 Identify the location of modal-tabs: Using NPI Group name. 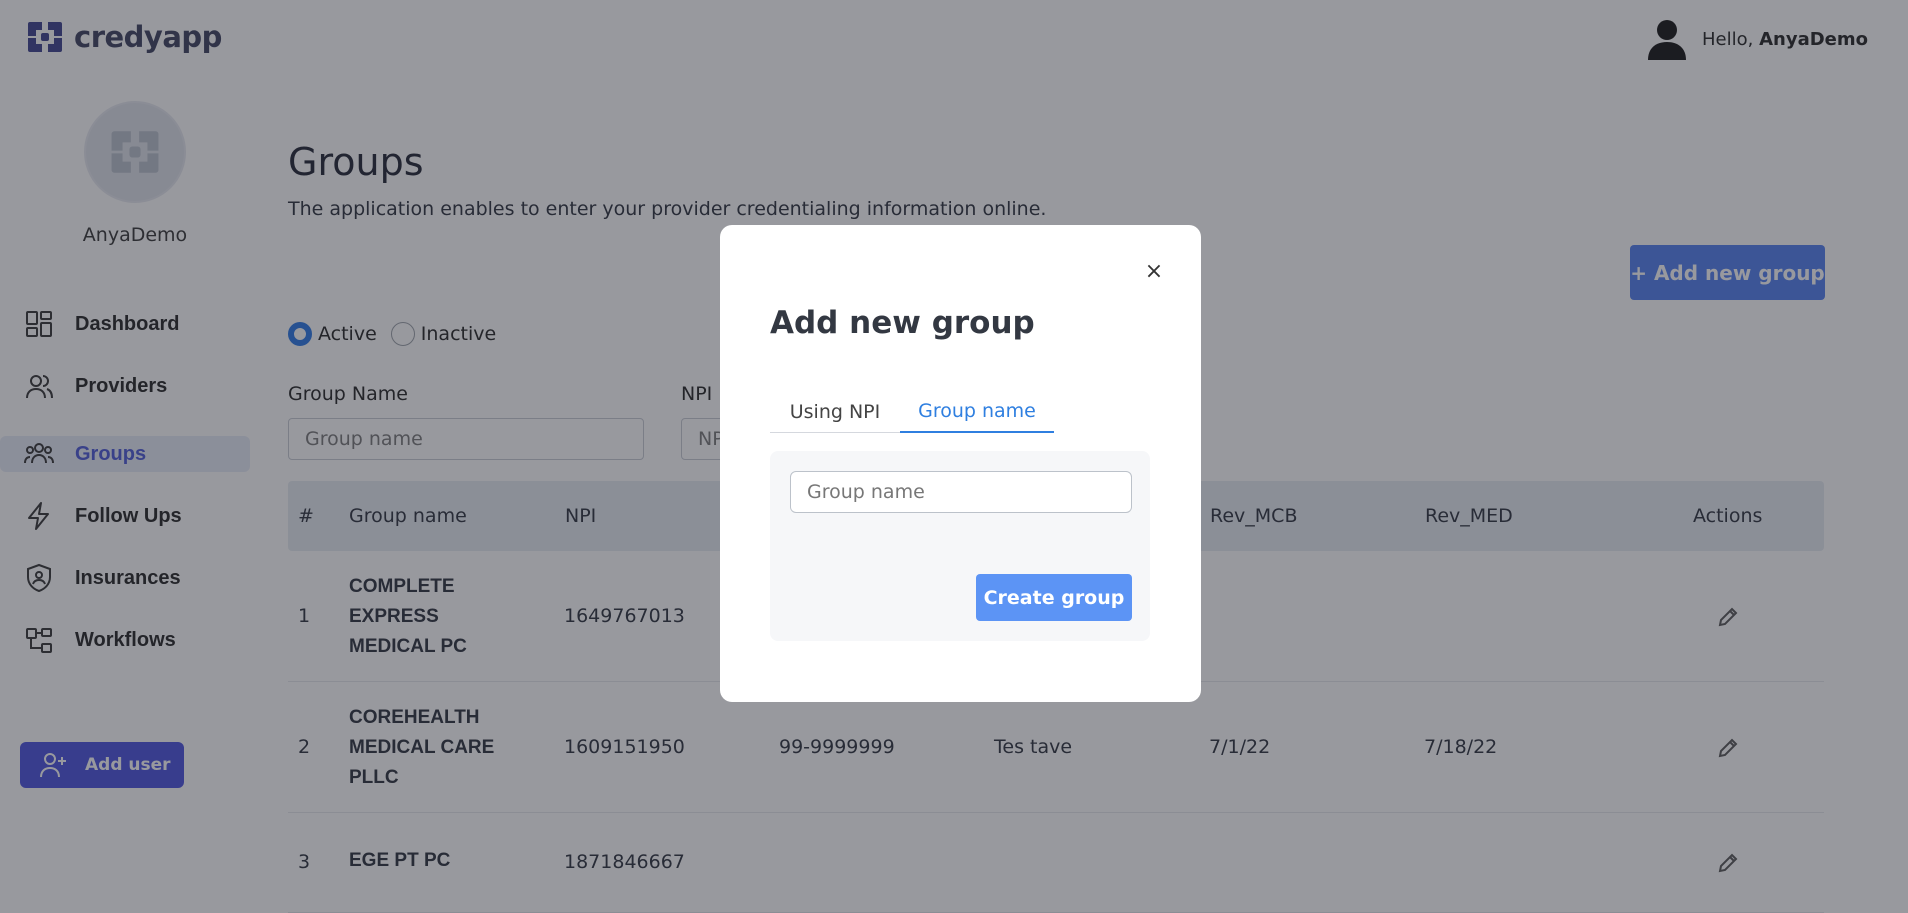
(960, 412).